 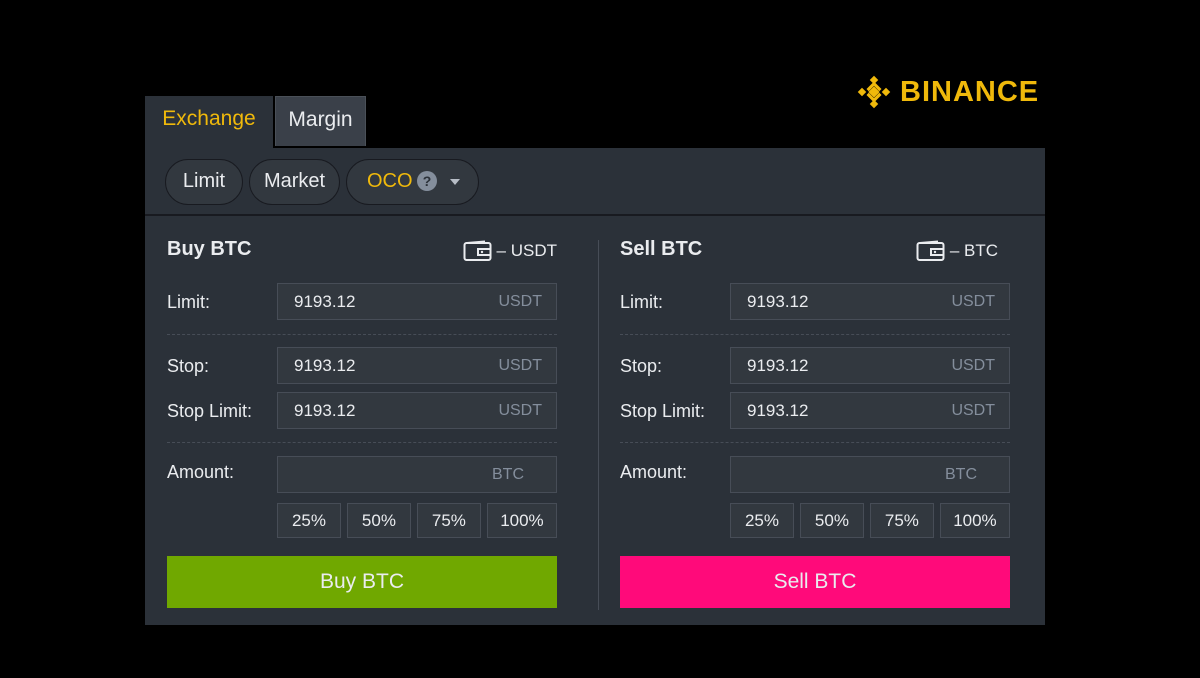 I want to click on buy-pct-75-button: 75%, so click(x=448, y=520).